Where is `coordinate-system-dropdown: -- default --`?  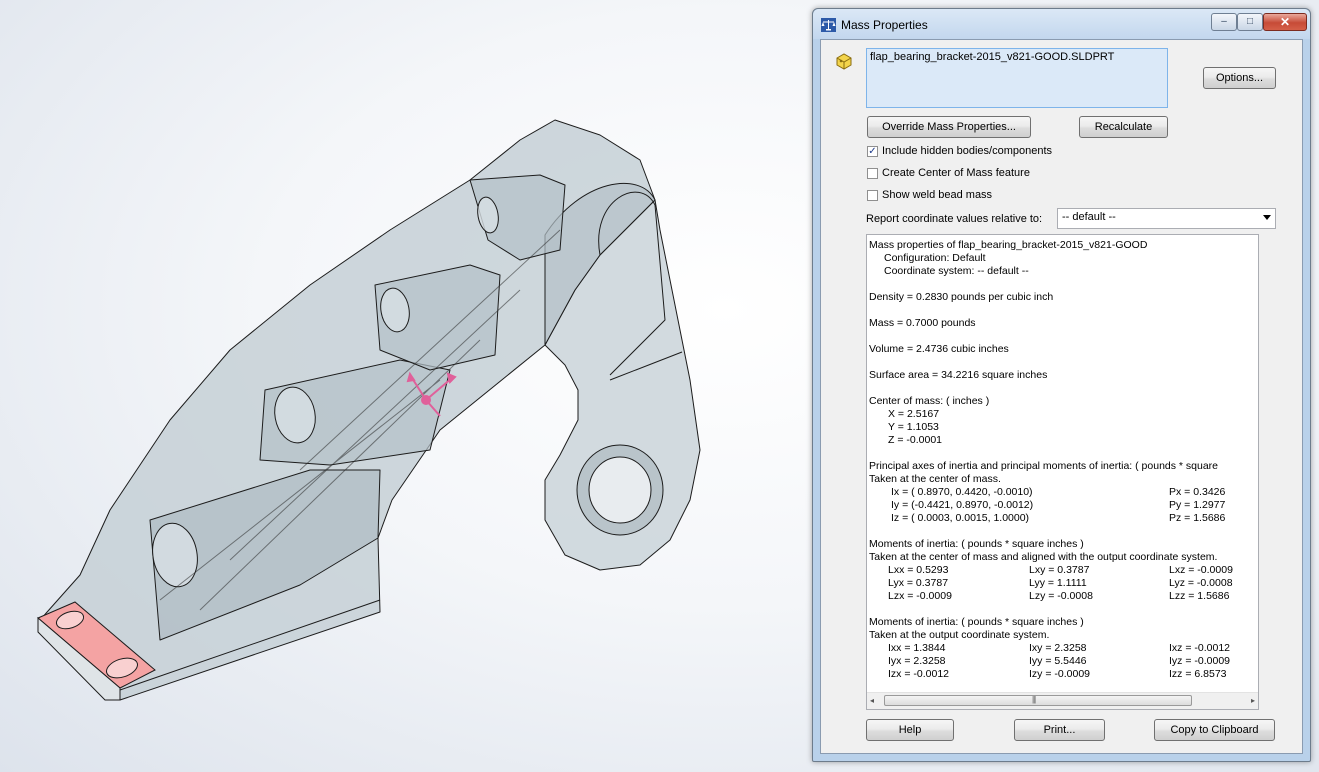 coordinate-system-dropdown: -- default -- is located at coordinates (1166, 218).